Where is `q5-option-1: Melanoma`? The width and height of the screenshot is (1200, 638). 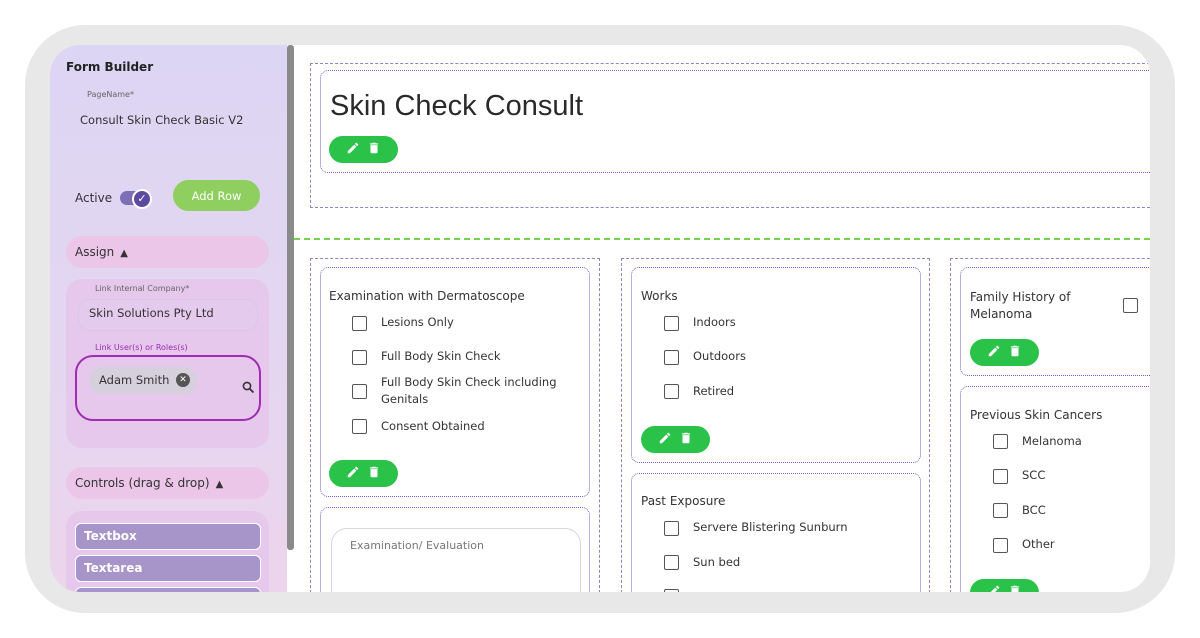
q5-option-1: Melanoma is located at coordinates (1052, 441).